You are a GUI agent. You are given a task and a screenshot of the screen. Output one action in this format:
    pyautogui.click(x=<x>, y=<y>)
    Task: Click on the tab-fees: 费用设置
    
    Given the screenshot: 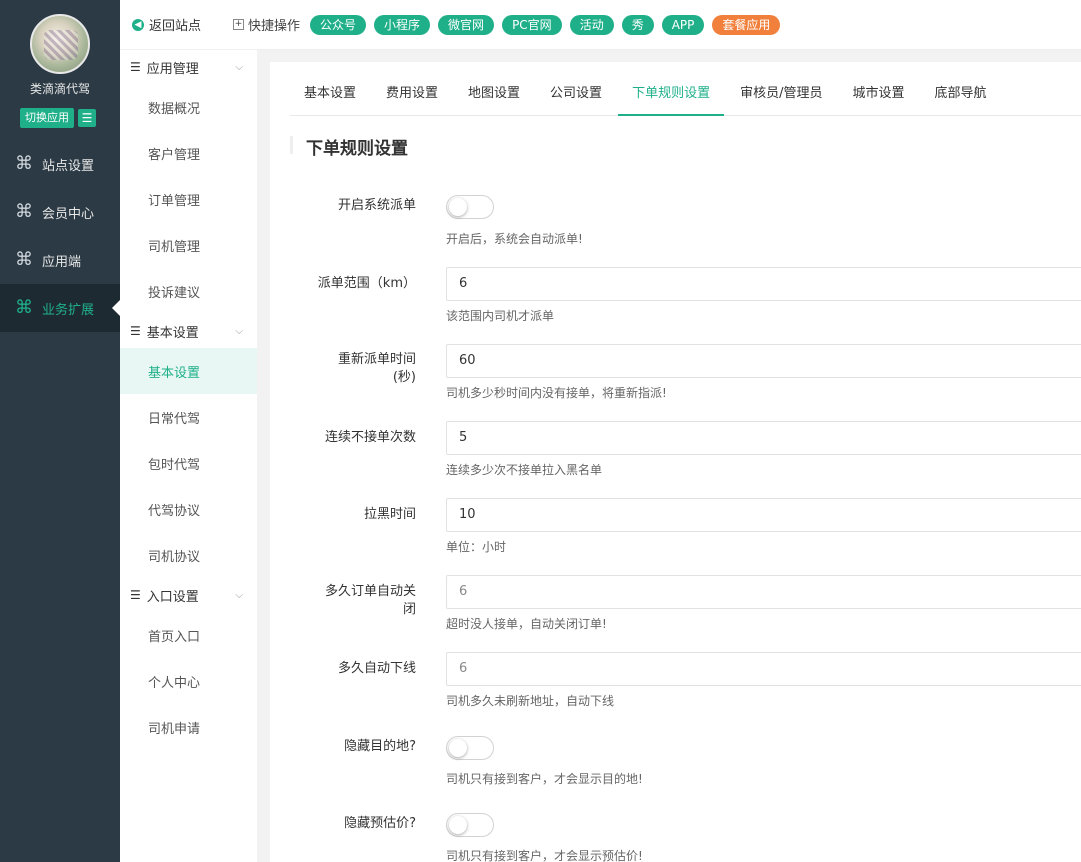 What is the action you would take?
    pyautogui.click(x=412, y=95)
    